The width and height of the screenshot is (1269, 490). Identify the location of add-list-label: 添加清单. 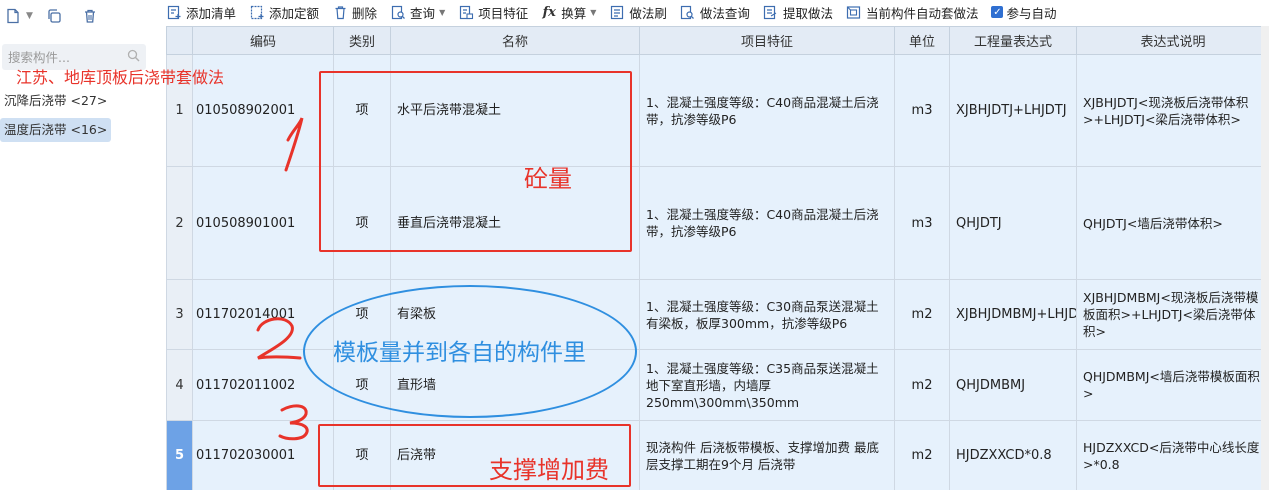
(211, 13).